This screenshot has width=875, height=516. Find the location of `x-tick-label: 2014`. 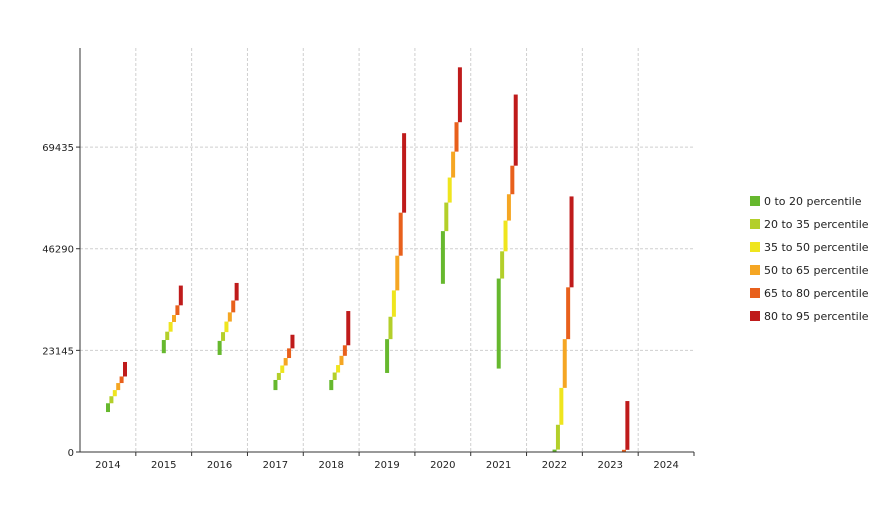

x-tick-label: 2014 is located at coordinates (107, 465).